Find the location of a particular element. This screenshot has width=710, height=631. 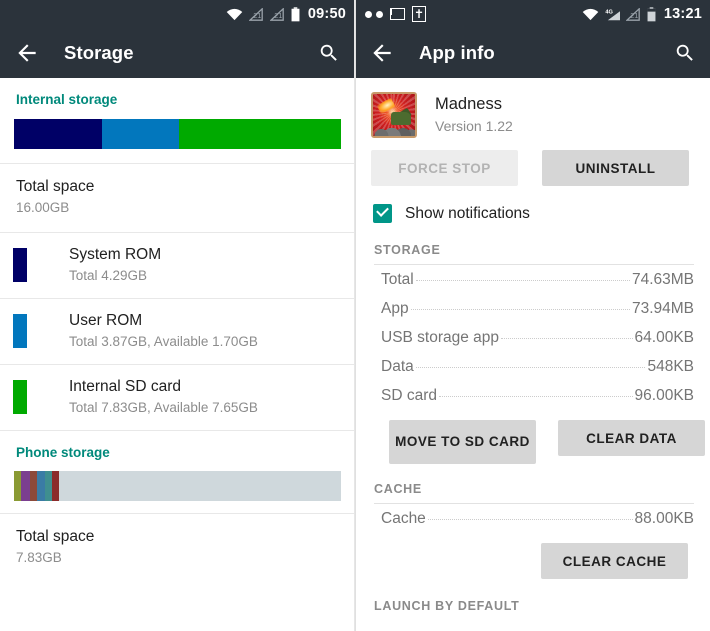

move-to-sd-card-button: MOVE TO SD CARD is located at coordinates (462, 442).